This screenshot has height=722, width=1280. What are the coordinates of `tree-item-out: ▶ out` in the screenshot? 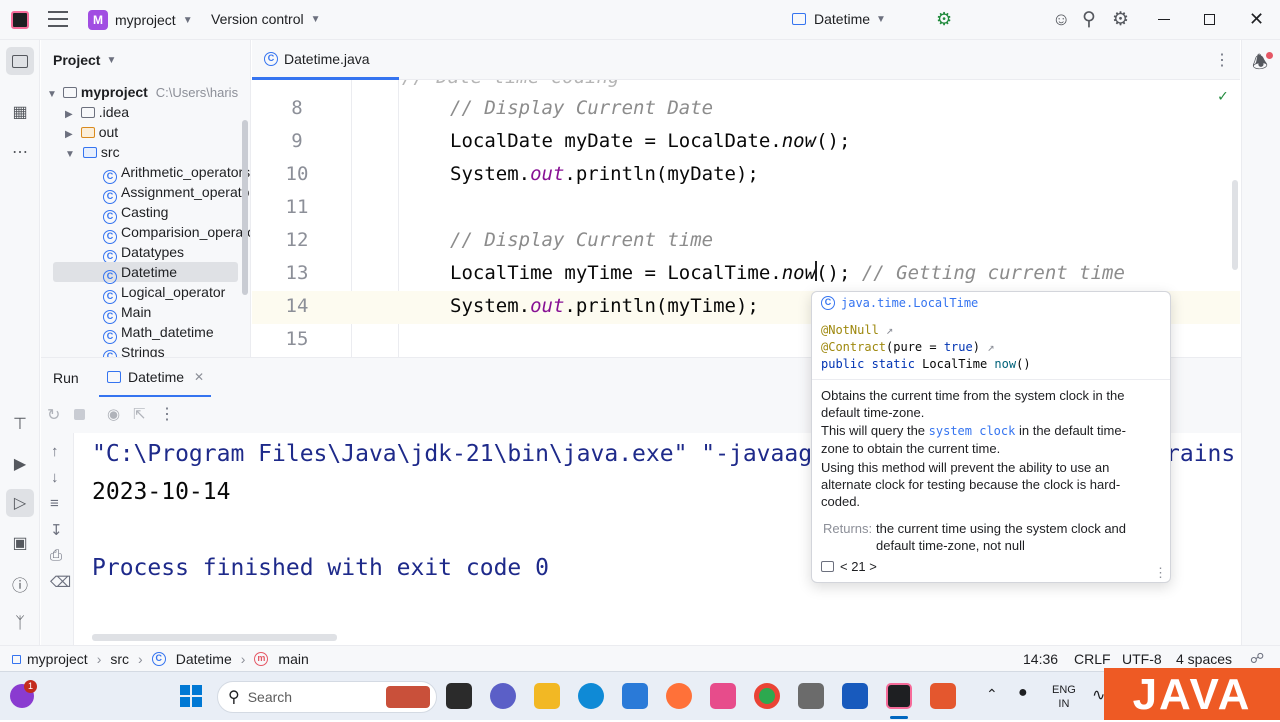 It's located at (91, 132).